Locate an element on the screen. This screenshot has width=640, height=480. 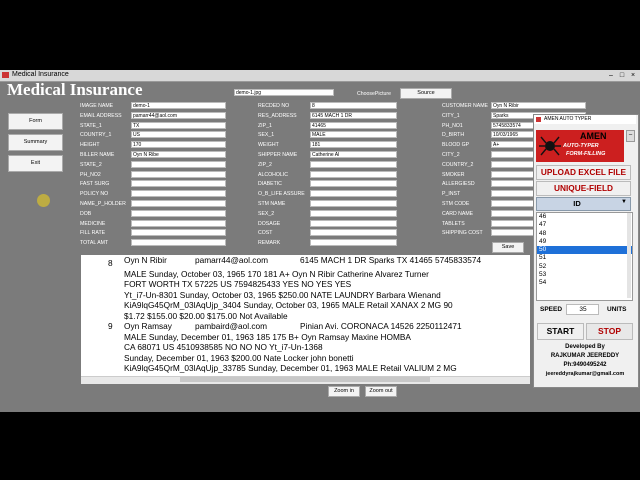
amen-logo: AMEN AUTO-TYPER FORM-FILLING is located at coordinates (580, 146).